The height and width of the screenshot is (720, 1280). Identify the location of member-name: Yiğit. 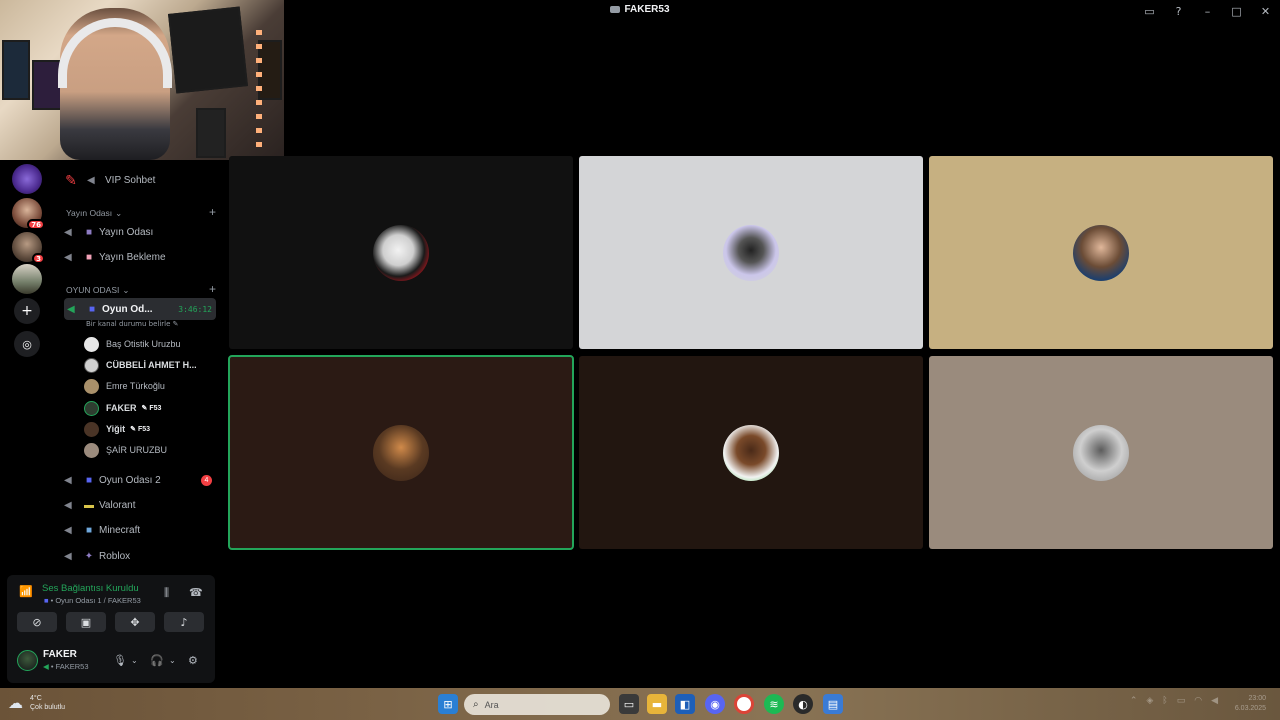
(116, 429).